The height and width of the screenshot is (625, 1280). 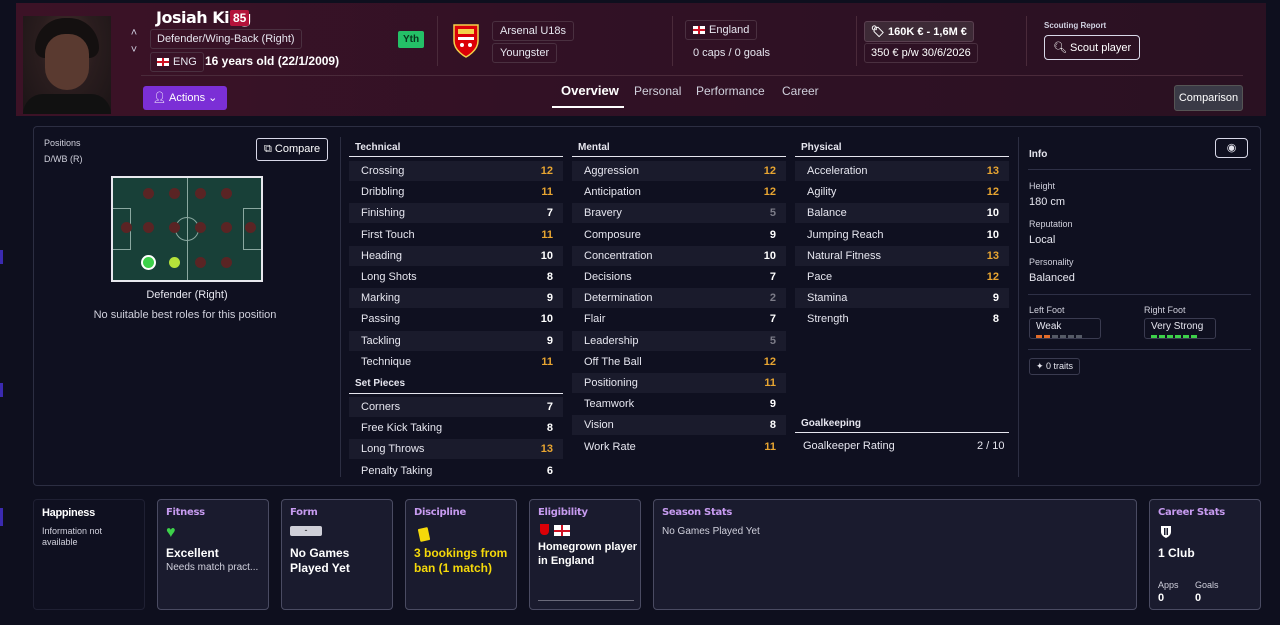 What do you see at coordinates (609, 404) in the screenshot?
I see `attribute-name: Teamwork` at bounding box center [609, 404].